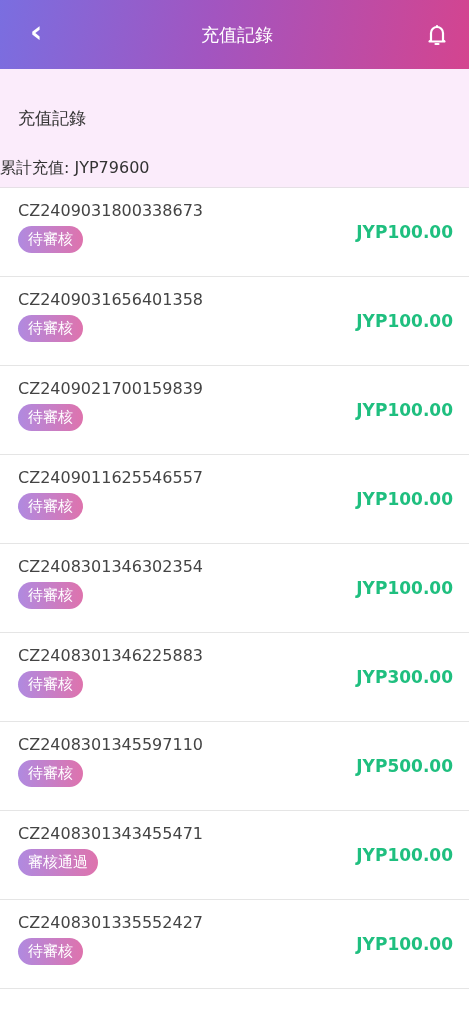  Describe the element at coordinates (234, 766) in the screenshot. I see `record-row: CZ2408301345597110 待審核 JYP500.00` at that location.